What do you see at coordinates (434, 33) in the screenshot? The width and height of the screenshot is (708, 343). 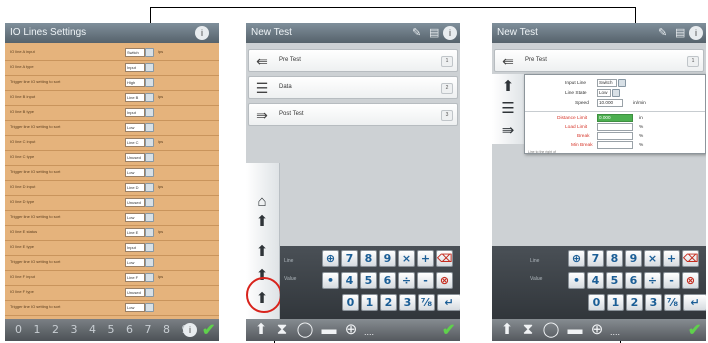 I see `document-icon: ▤` at bounding box center [434, 33].